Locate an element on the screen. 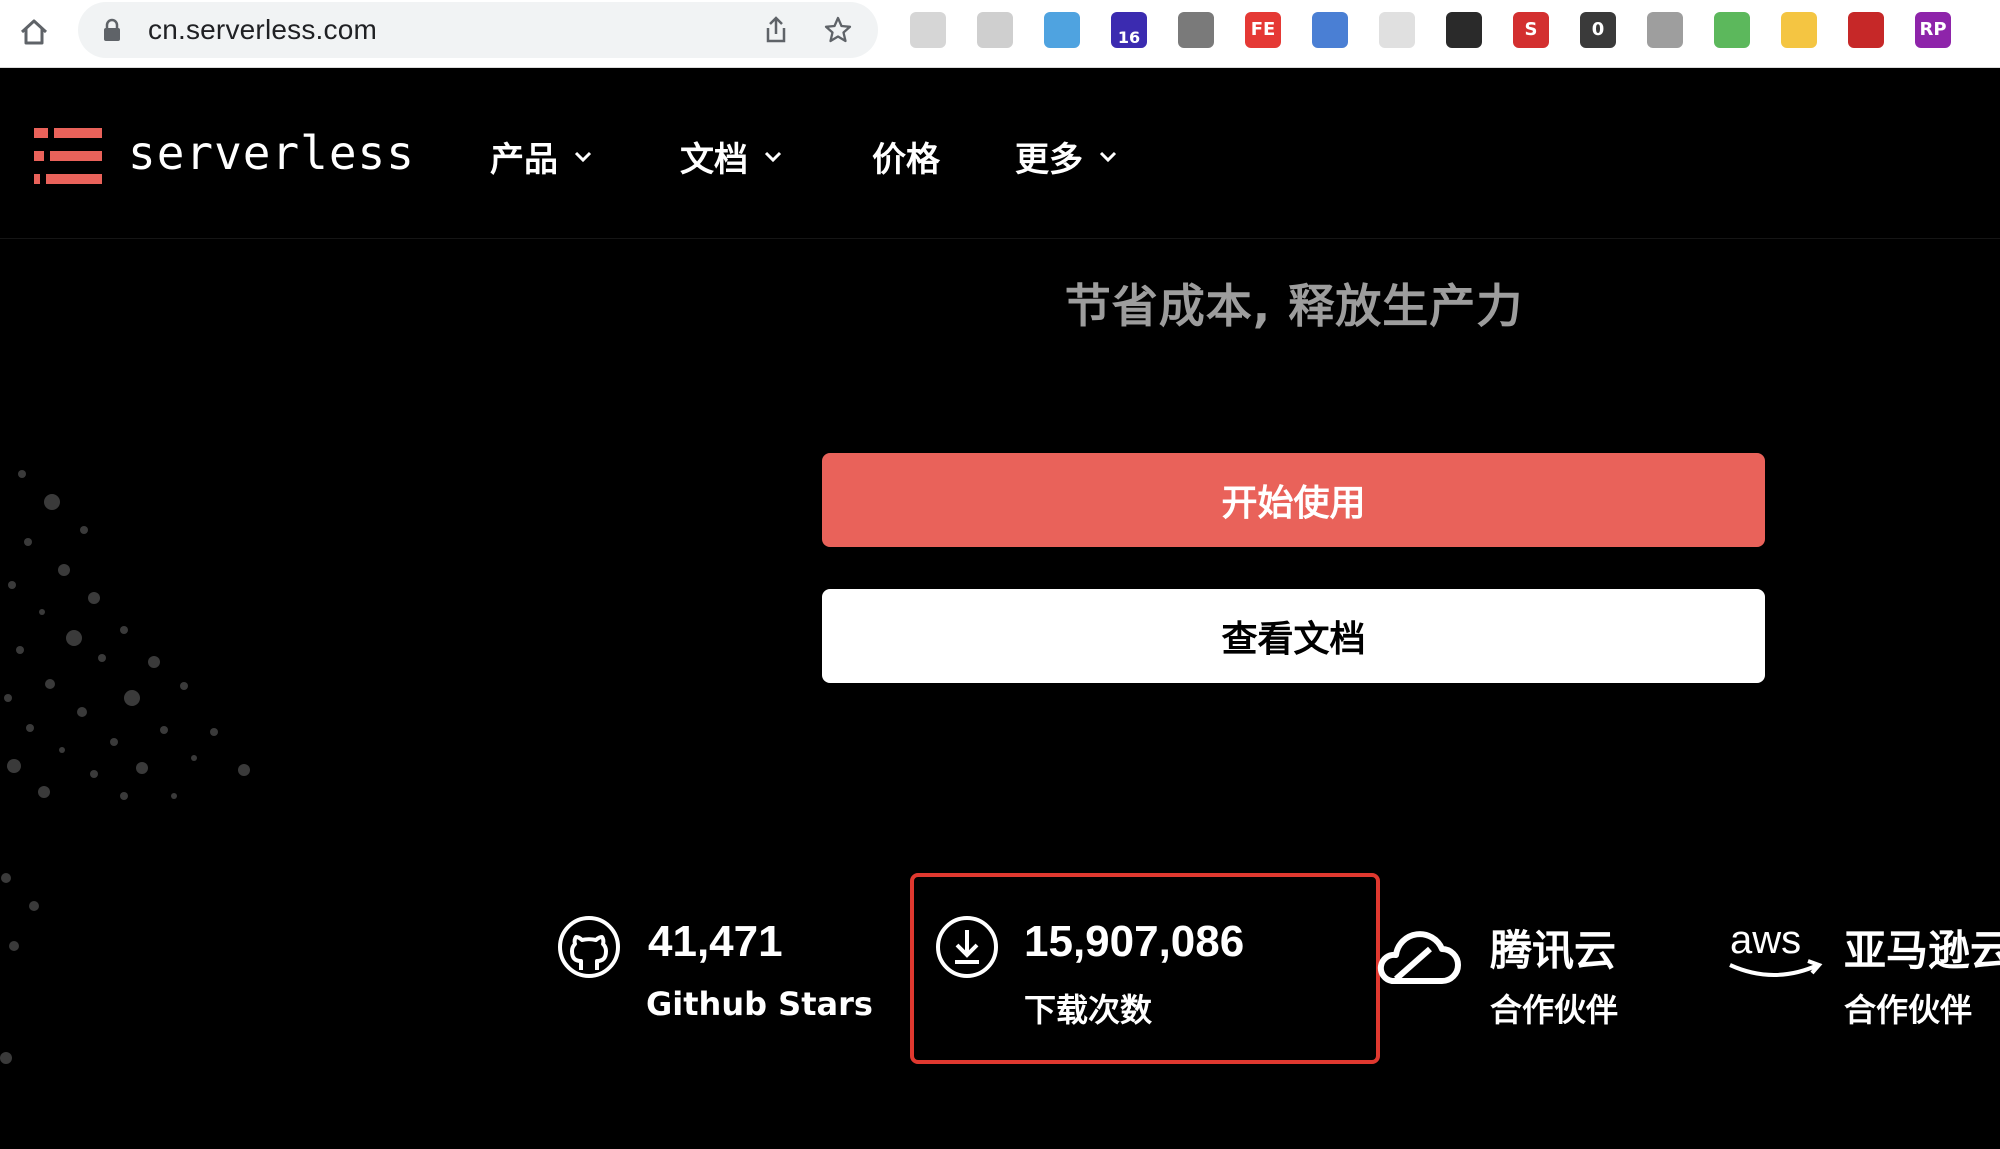  nav-products: 产品 is located at coordinates (542, 156).